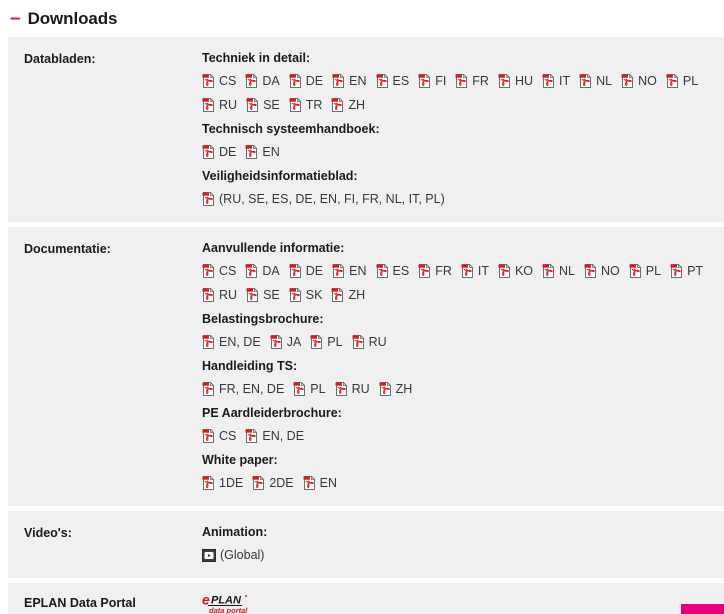 The image size is (724, 614). I want to click on download-link-label: RU, so click(228, 295).